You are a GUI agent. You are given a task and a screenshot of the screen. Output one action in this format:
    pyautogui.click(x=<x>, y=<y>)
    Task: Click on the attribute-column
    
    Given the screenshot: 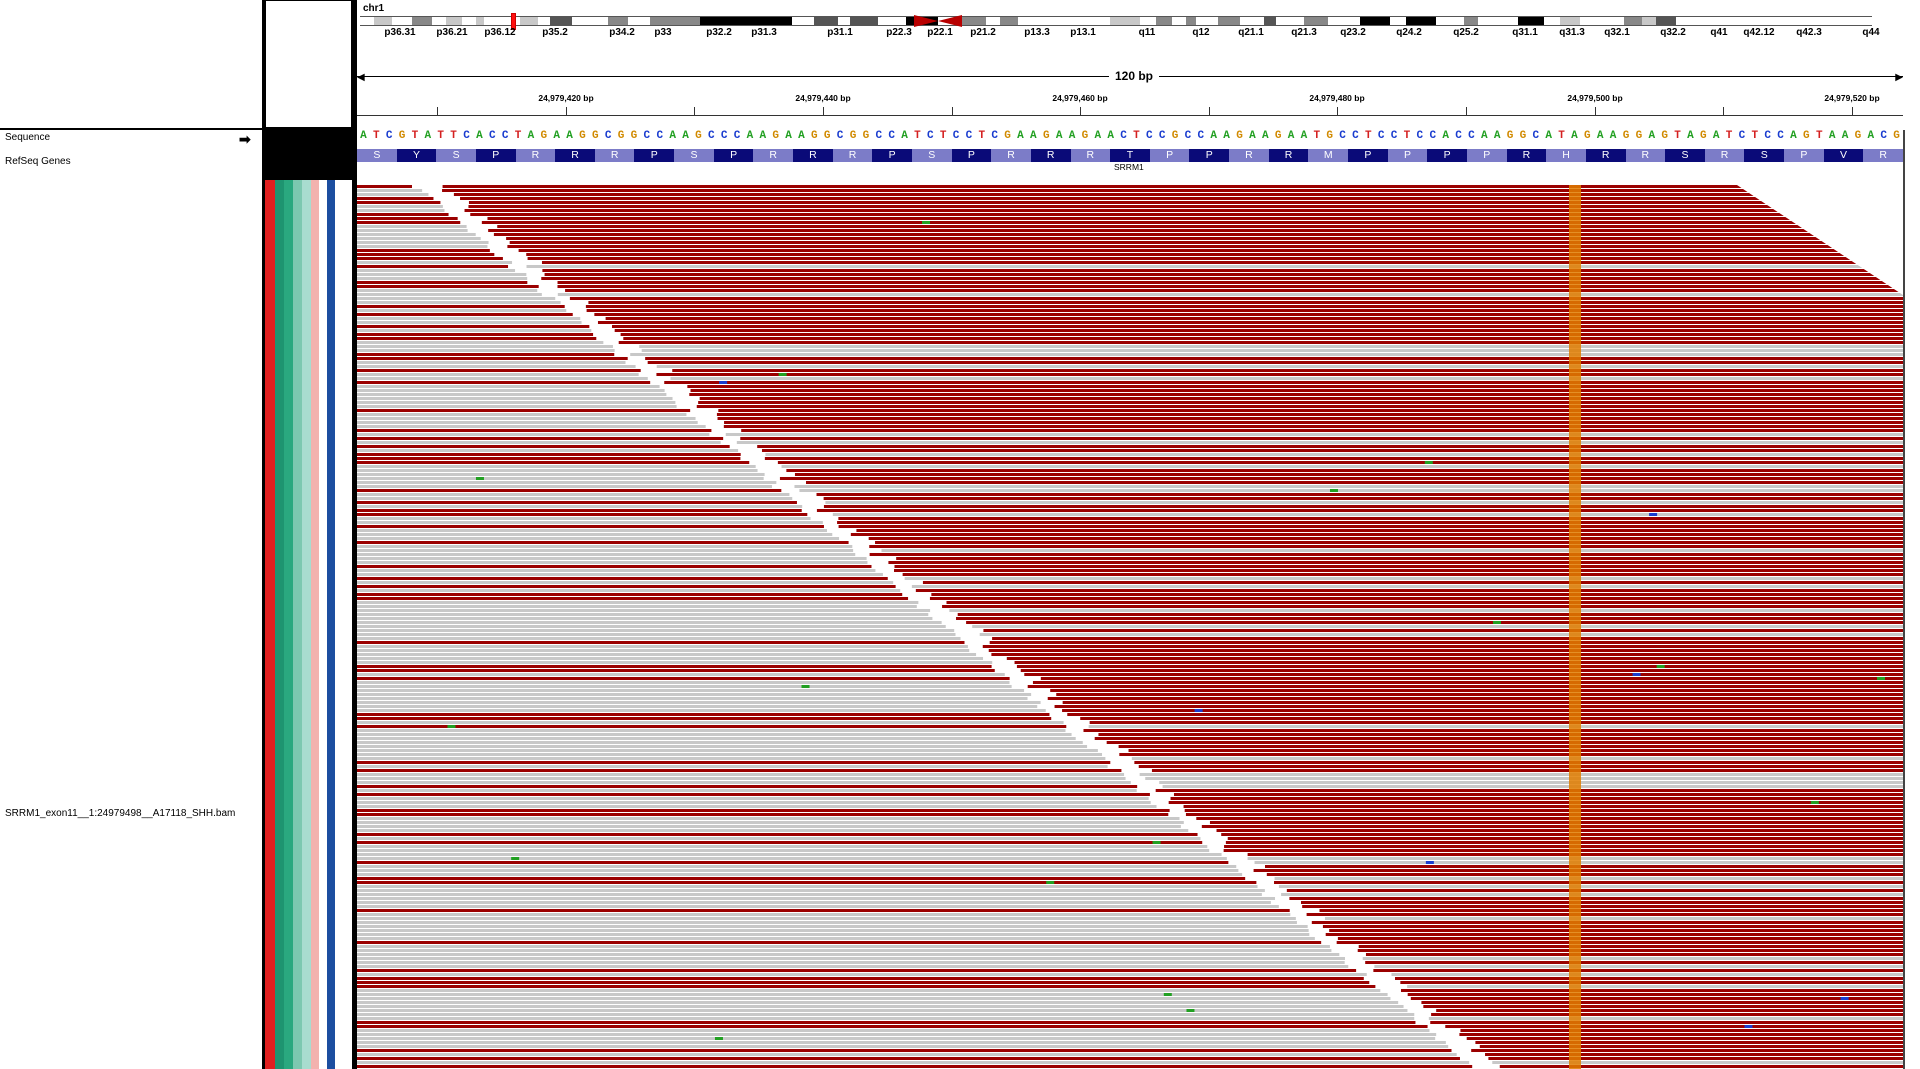 What is the action you would take?
    pyautogui.click(x=323, y=624)
    